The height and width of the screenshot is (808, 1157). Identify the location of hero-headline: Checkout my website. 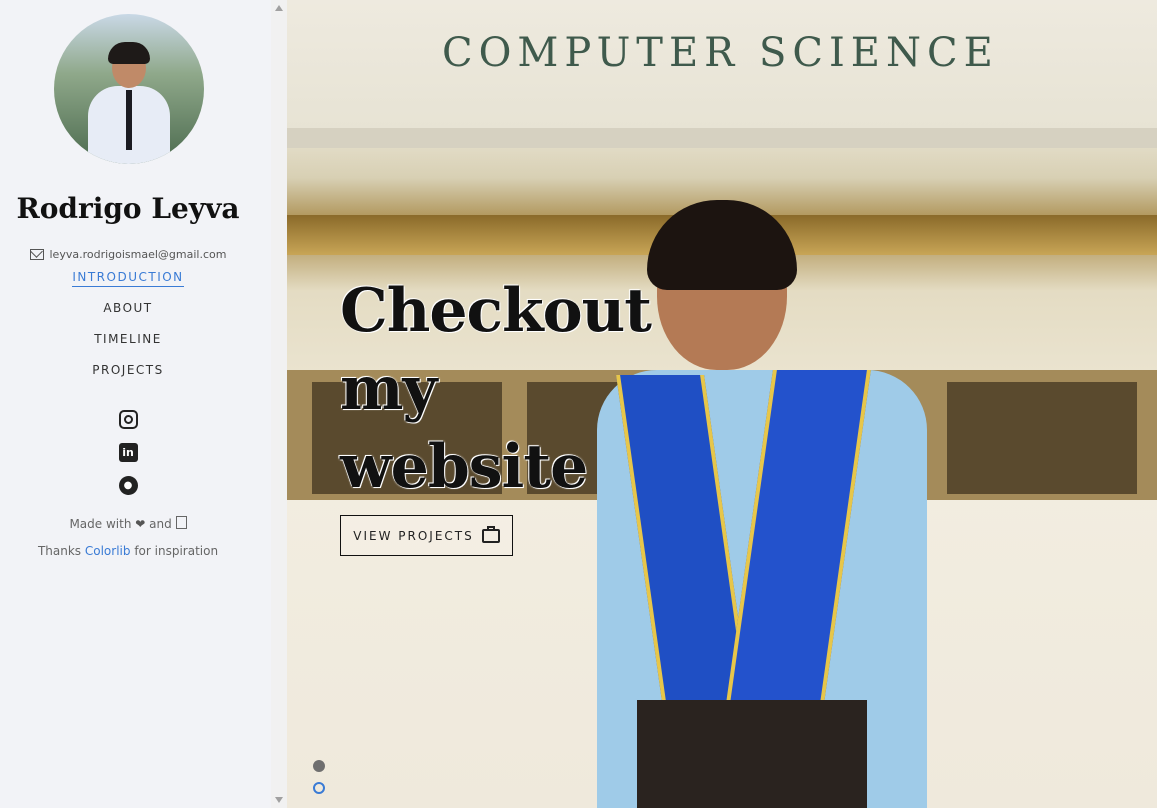
(496, 389).